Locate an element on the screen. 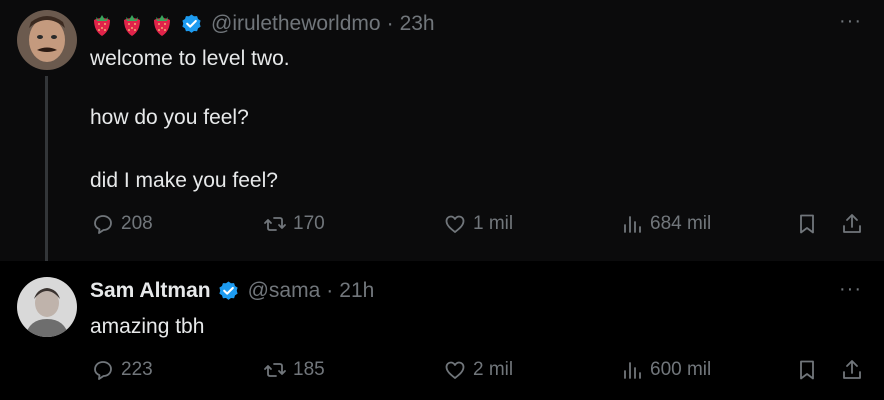 The height and width of the screenshot is (400, 884). tweet-1-text-line-2: how do you feel? is located at coordinates (169, 117).